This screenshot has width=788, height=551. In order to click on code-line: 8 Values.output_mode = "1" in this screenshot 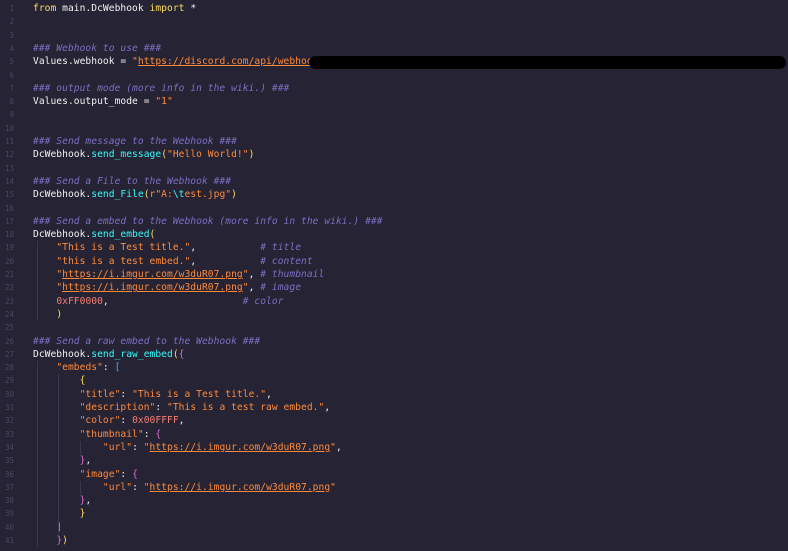, I will do `click(394, 101)`.